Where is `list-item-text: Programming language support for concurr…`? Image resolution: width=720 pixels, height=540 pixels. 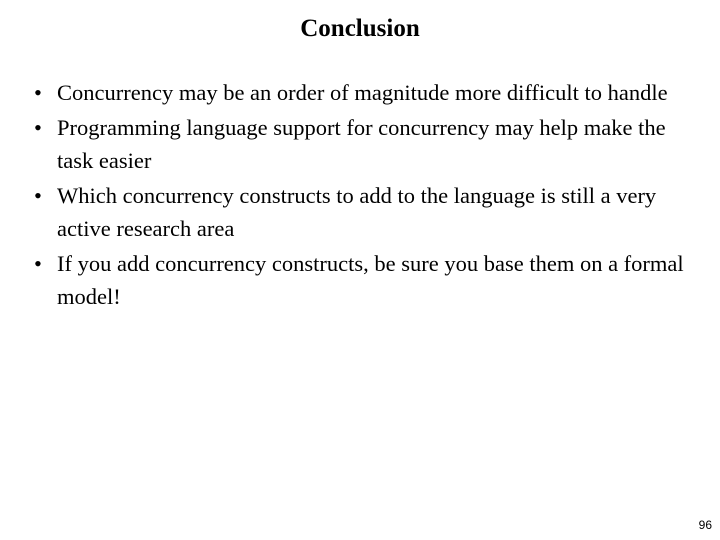 list-item-text: Programming language support for concurr… is located at coordinates (361, 144).